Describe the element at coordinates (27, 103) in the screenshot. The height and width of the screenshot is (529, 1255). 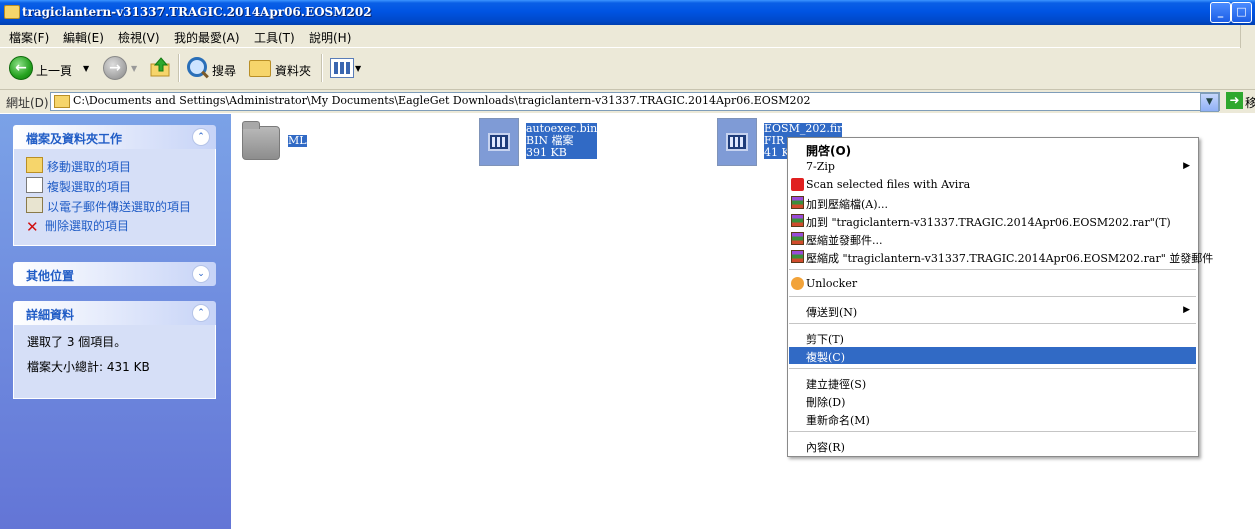
I see `address-label: 網址(D)` at that location.